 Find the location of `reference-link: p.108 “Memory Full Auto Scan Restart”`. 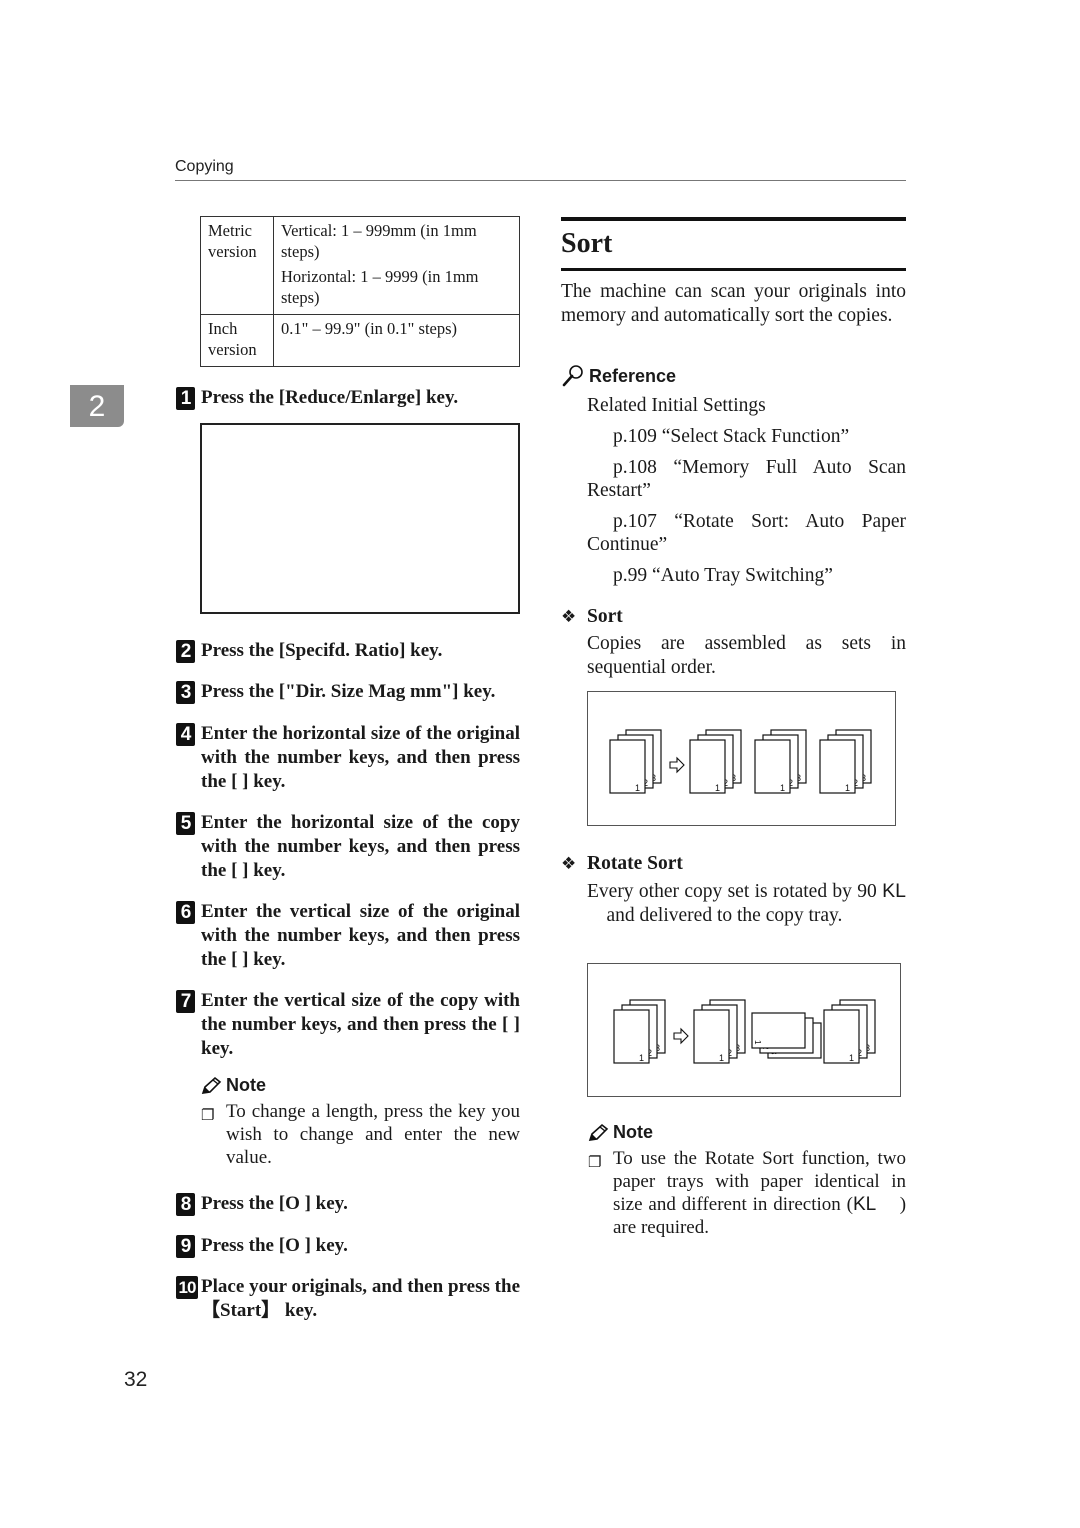

reference-link: p.108 “Memory Full Auto Scan Restart” is located at coordinates (746, 479).